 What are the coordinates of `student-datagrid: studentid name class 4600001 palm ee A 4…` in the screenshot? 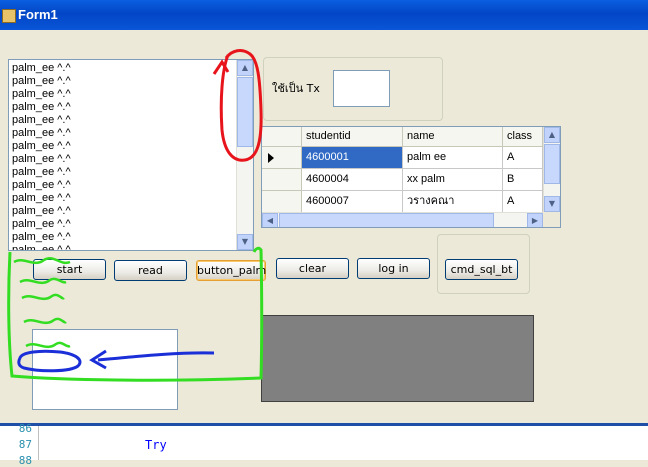 It's located at (411, 177).